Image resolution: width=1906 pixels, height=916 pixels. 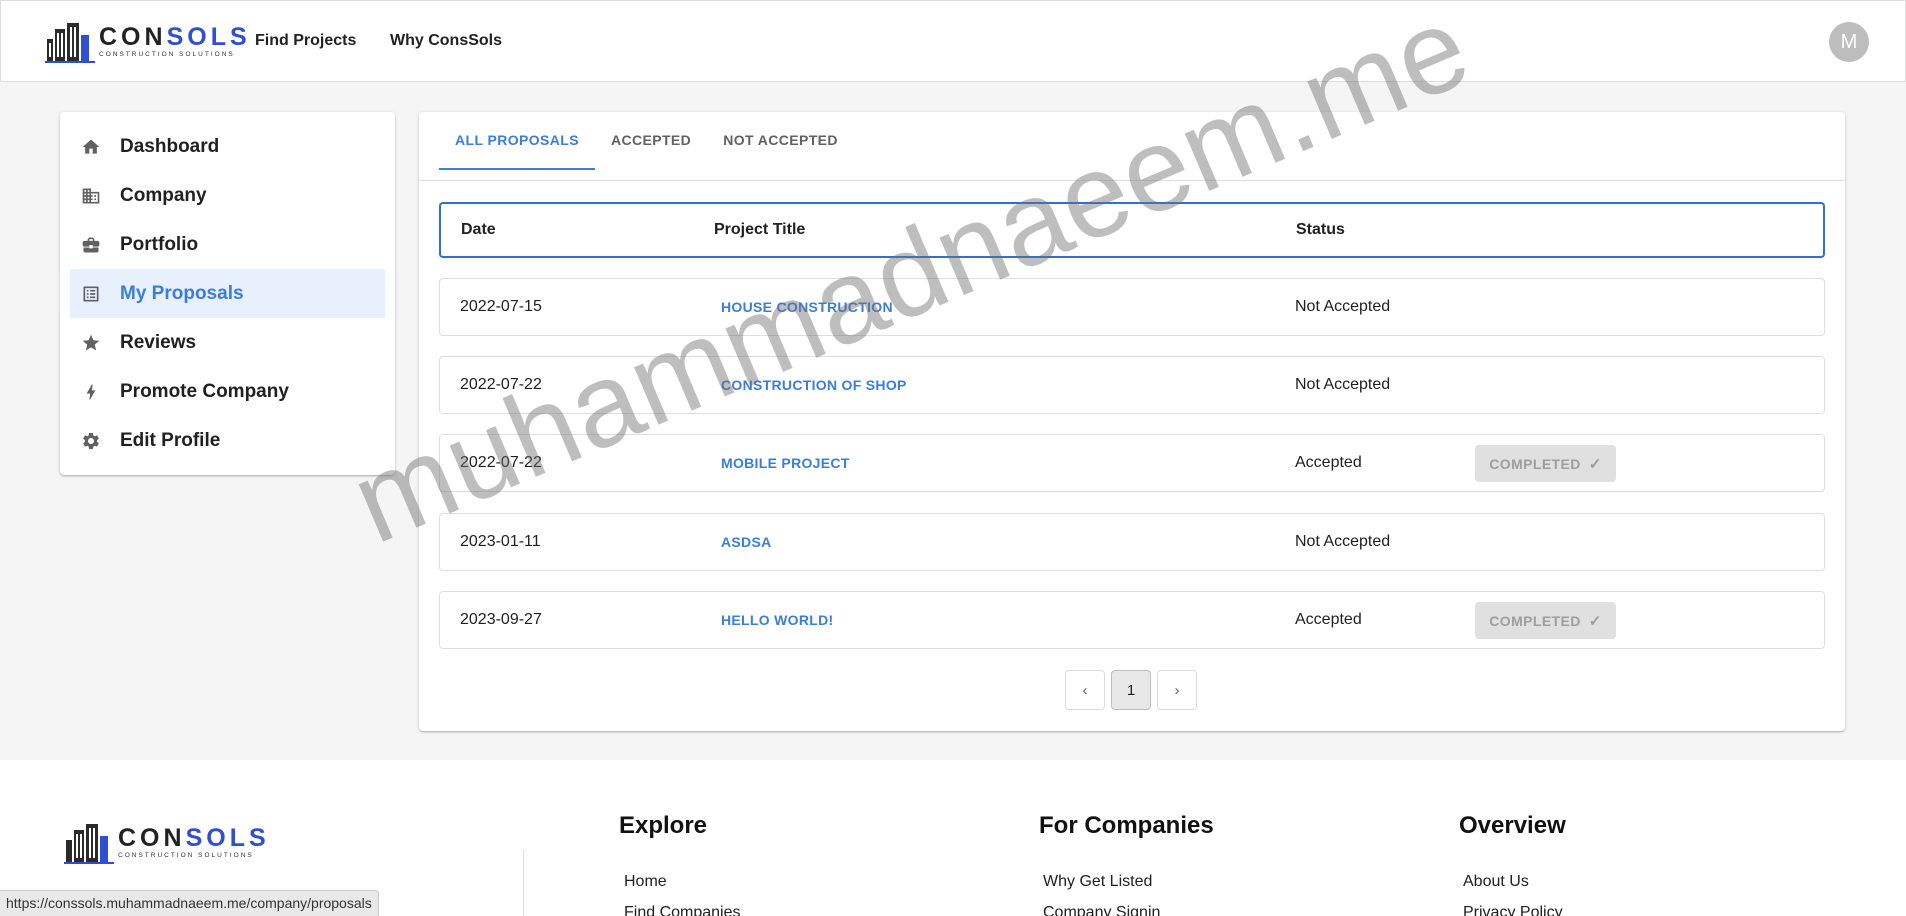 I want to click on briefcase-icon, so click(x=91, y=245).